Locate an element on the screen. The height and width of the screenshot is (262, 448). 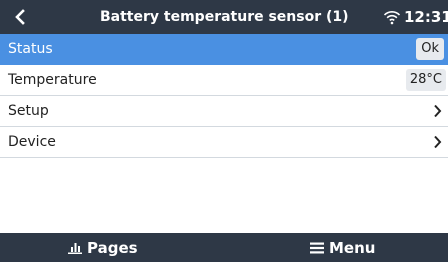
page-title: Battery temperature sensor (1) is located at coordinates (224, 17).